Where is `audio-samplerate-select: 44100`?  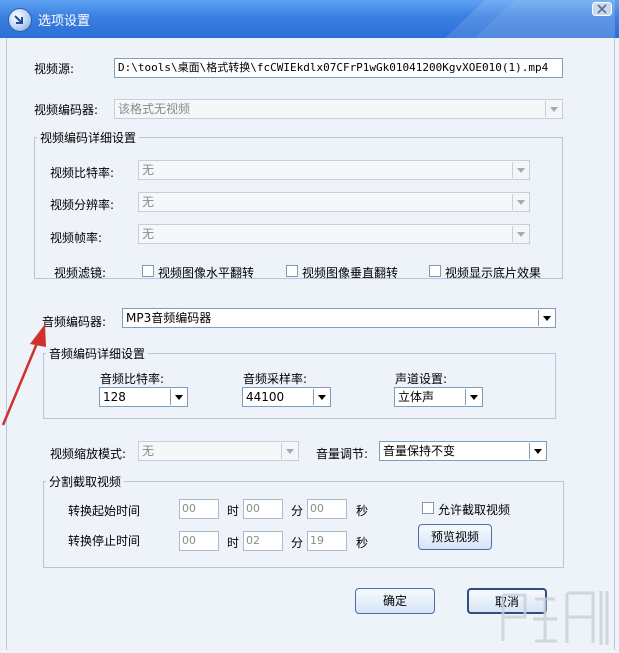 audio-samplerate-select: 44100 is located at coordinates (286, 397).